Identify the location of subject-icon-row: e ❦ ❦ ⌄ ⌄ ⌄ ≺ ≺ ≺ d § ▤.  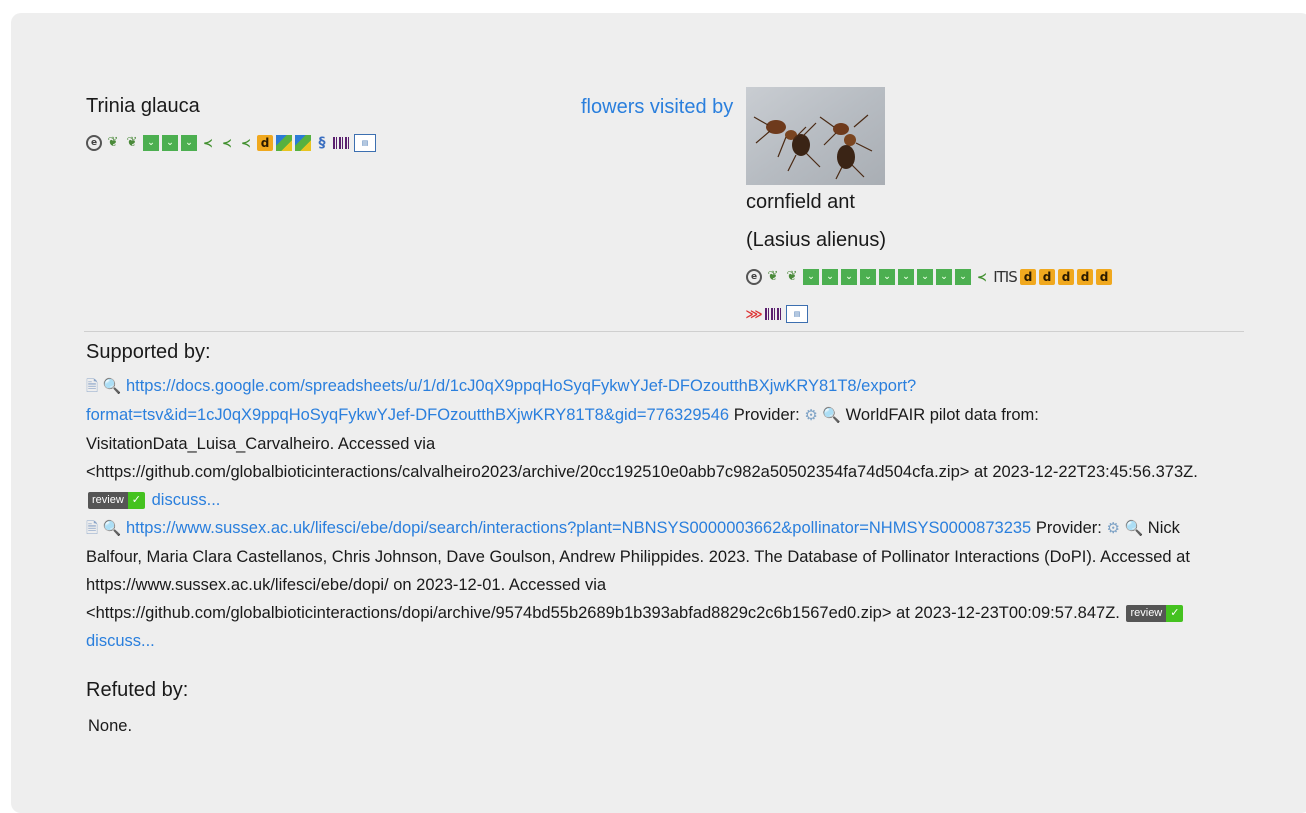
(231, 143).